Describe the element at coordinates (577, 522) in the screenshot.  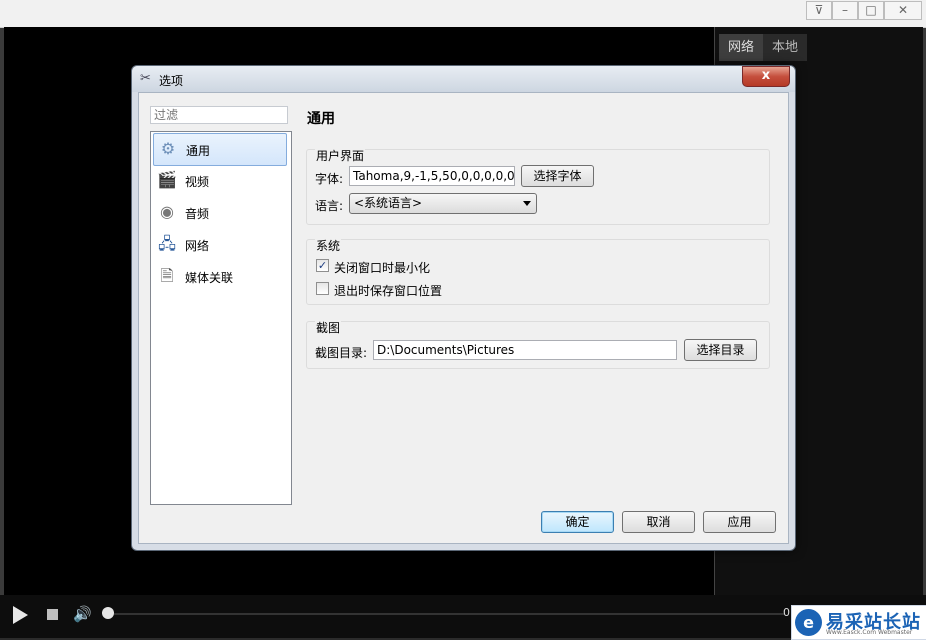
I see `ok-button: 确定` at that location.